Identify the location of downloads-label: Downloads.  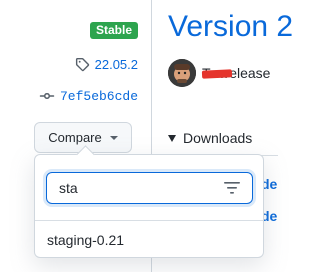
(218, 138).